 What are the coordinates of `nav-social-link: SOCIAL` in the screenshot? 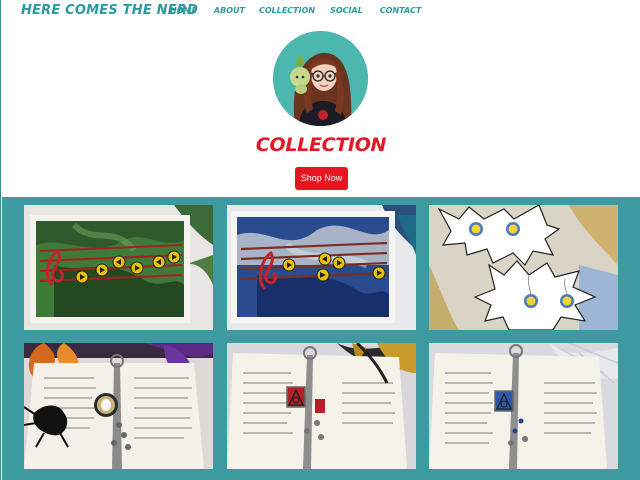 It's located at (346, 10).